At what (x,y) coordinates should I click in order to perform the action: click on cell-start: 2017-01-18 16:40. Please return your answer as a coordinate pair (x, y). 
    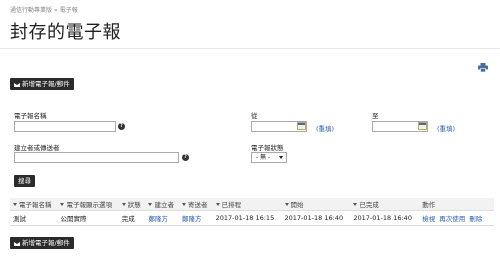
    Looking at the image, I should click on (316, 218).